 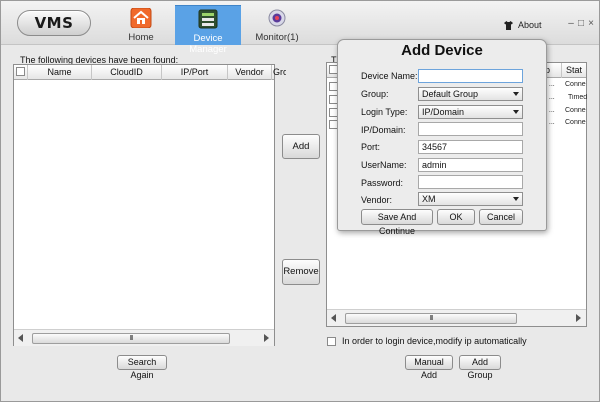 What do you see at coordinates (60, 72) in the screenshot?
I see `column-header-name: Name` at bounding box center [60, 72].